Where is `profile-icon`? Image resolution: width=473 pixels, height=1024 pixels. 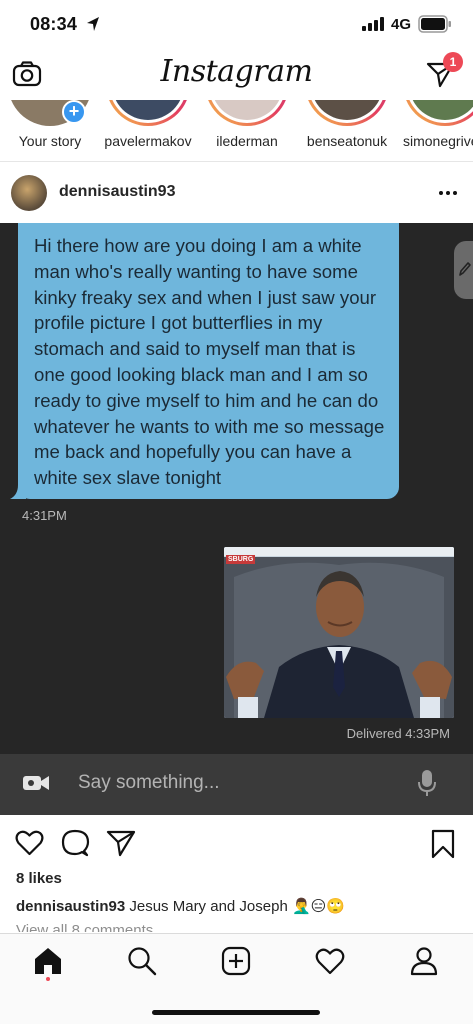
profile-icon is located at coordinates (424, 961).